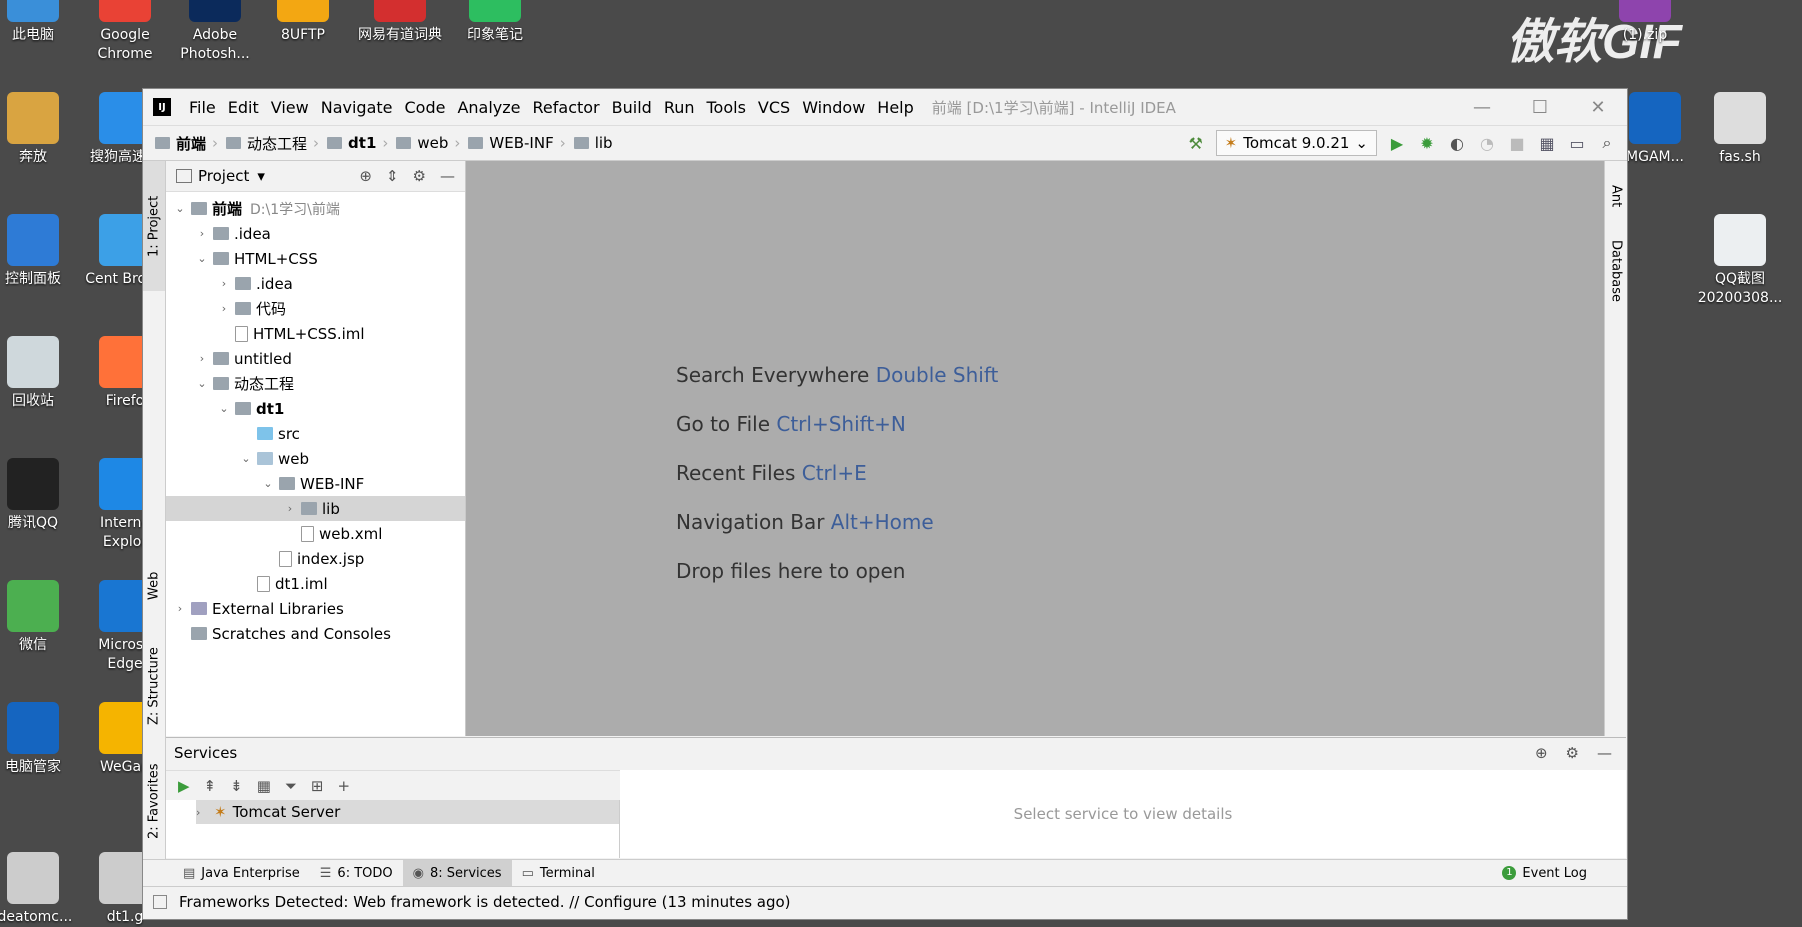 This screenshot has height=927, width=1802. I want to click on desktop-icon: 网易有道词典, so click(400, 22).